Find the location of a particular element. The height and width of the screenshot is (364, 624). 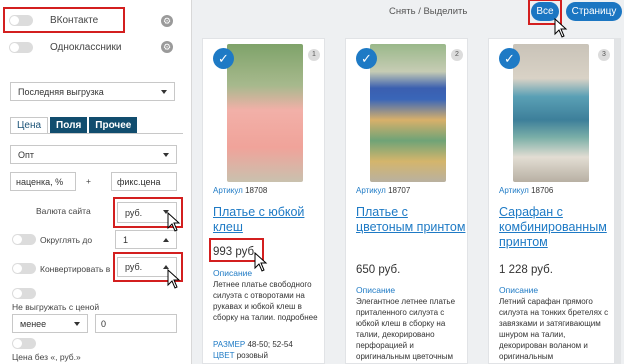

export-select: Последняя выгрузка is located at coordinates (92, 91).